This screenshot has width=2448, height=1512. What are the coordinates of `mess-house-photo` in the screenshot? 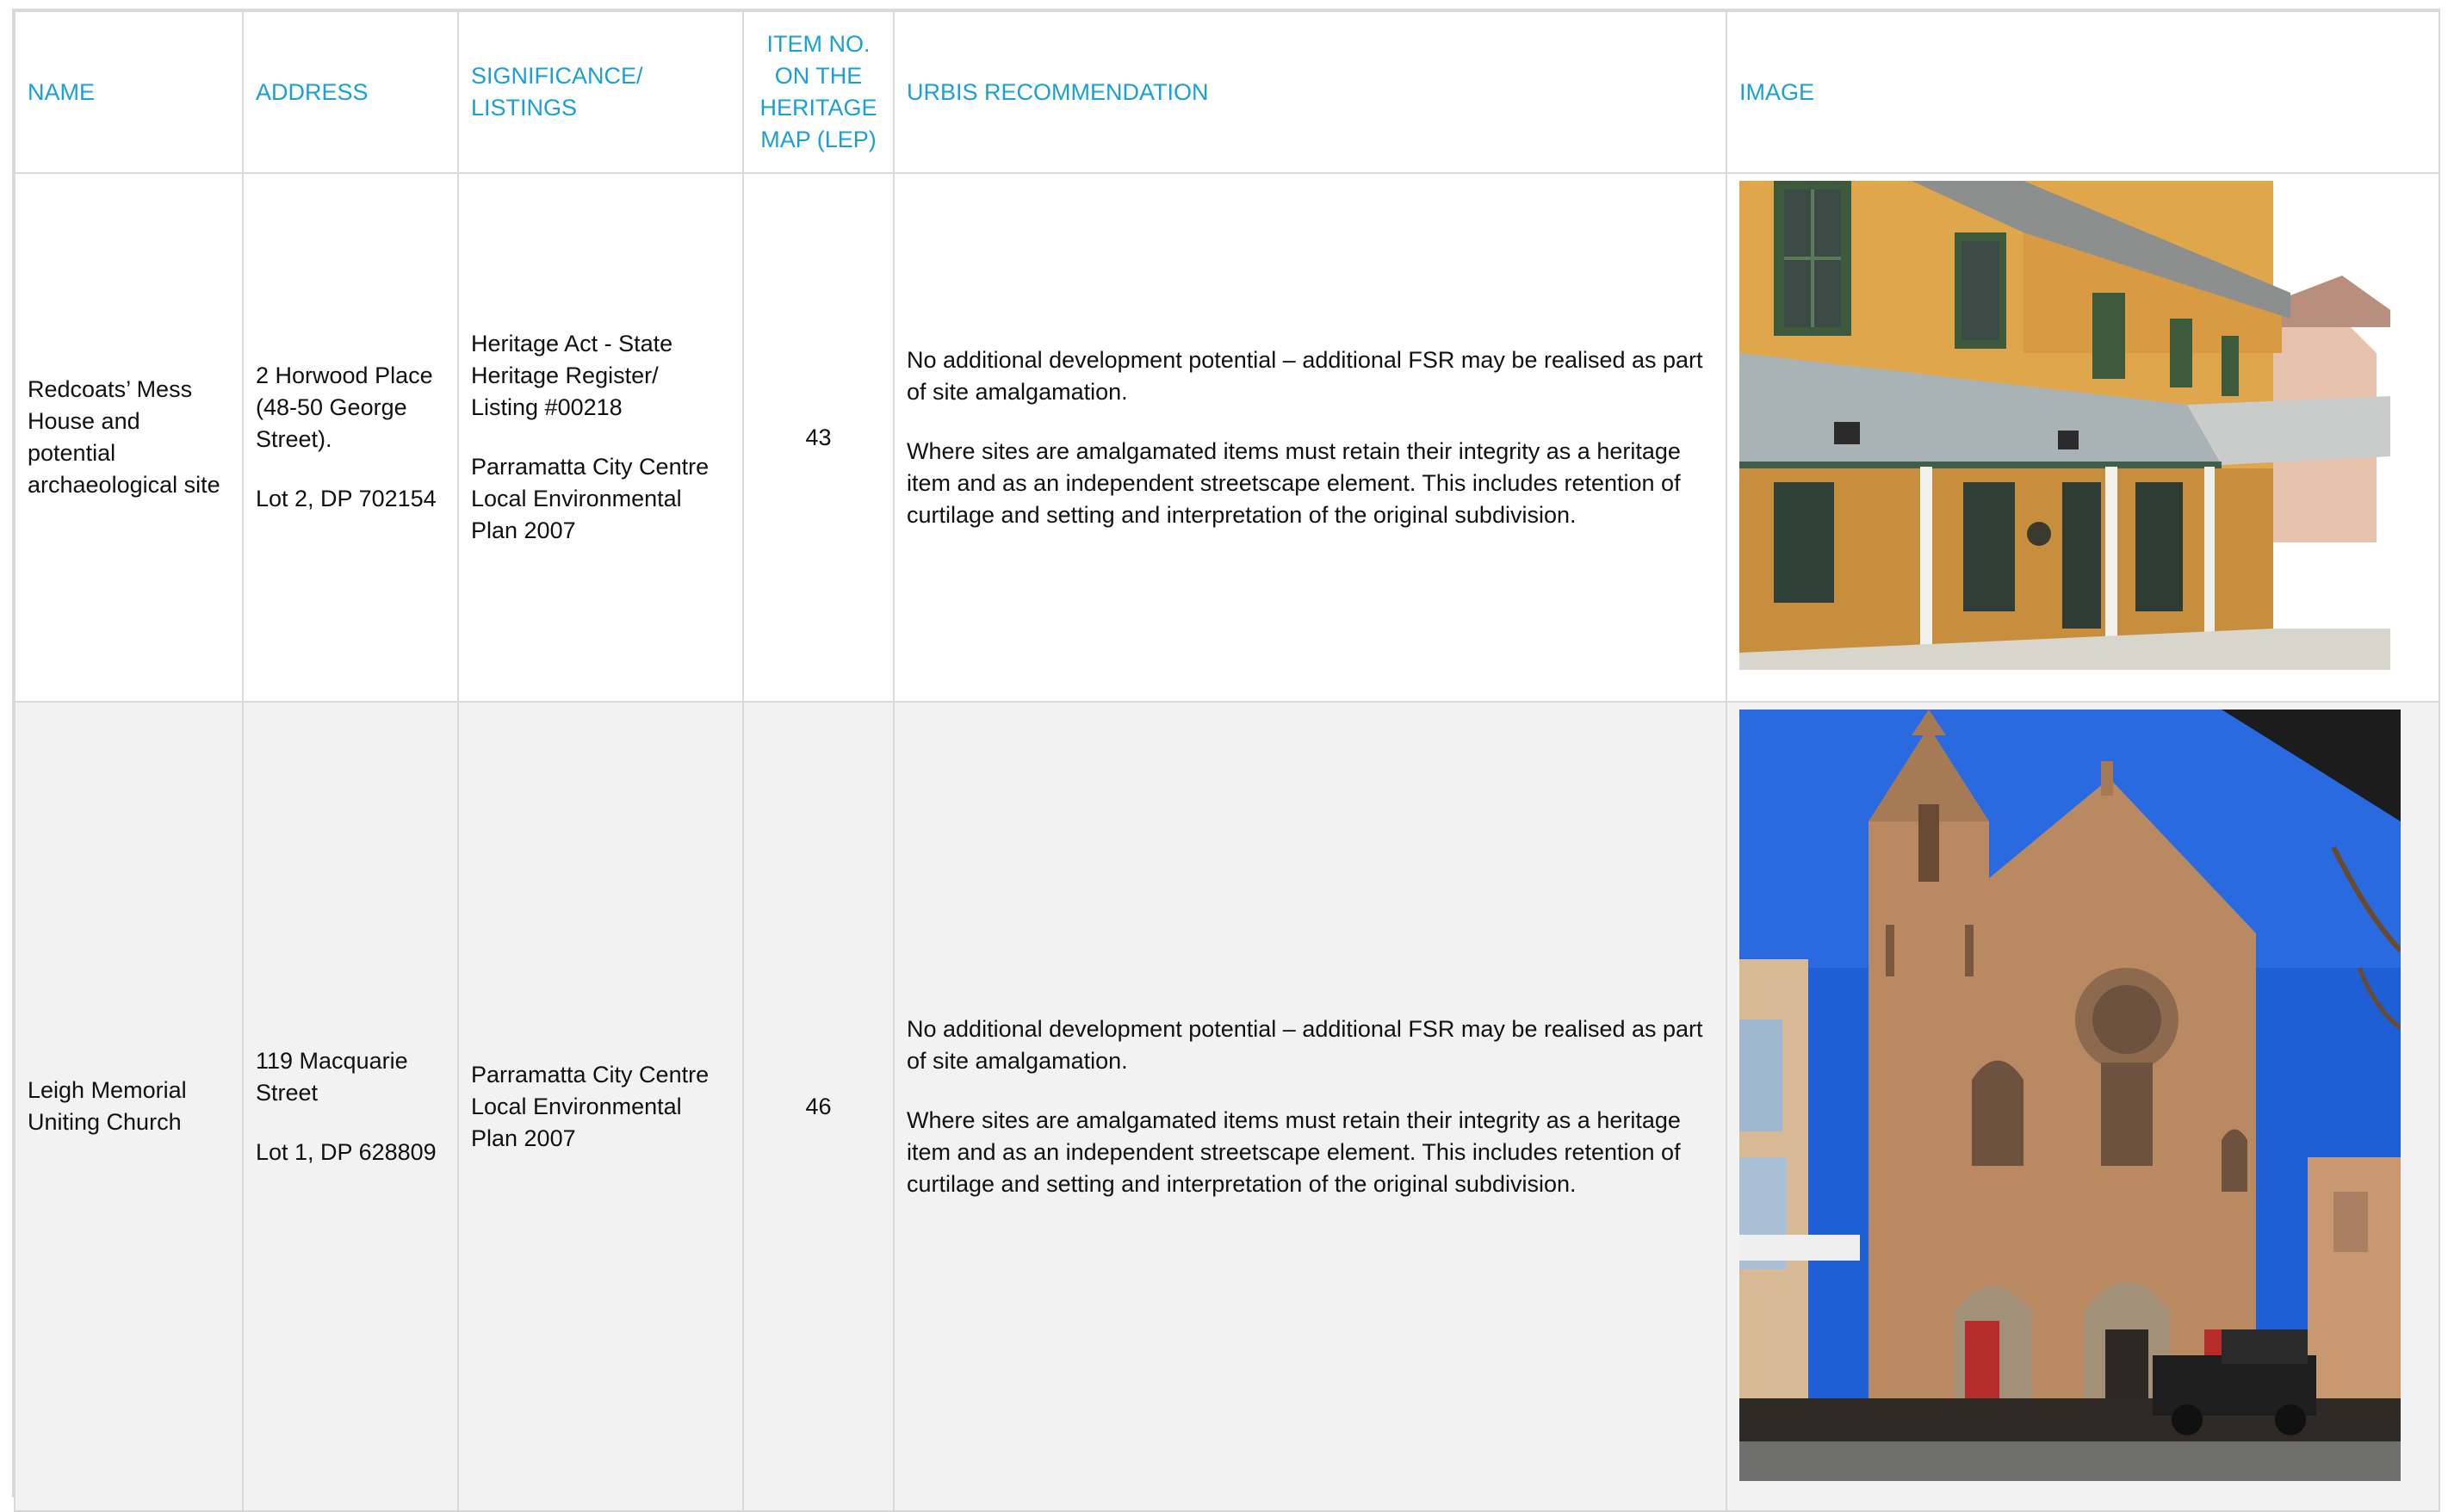 It's located at (2064, 425).